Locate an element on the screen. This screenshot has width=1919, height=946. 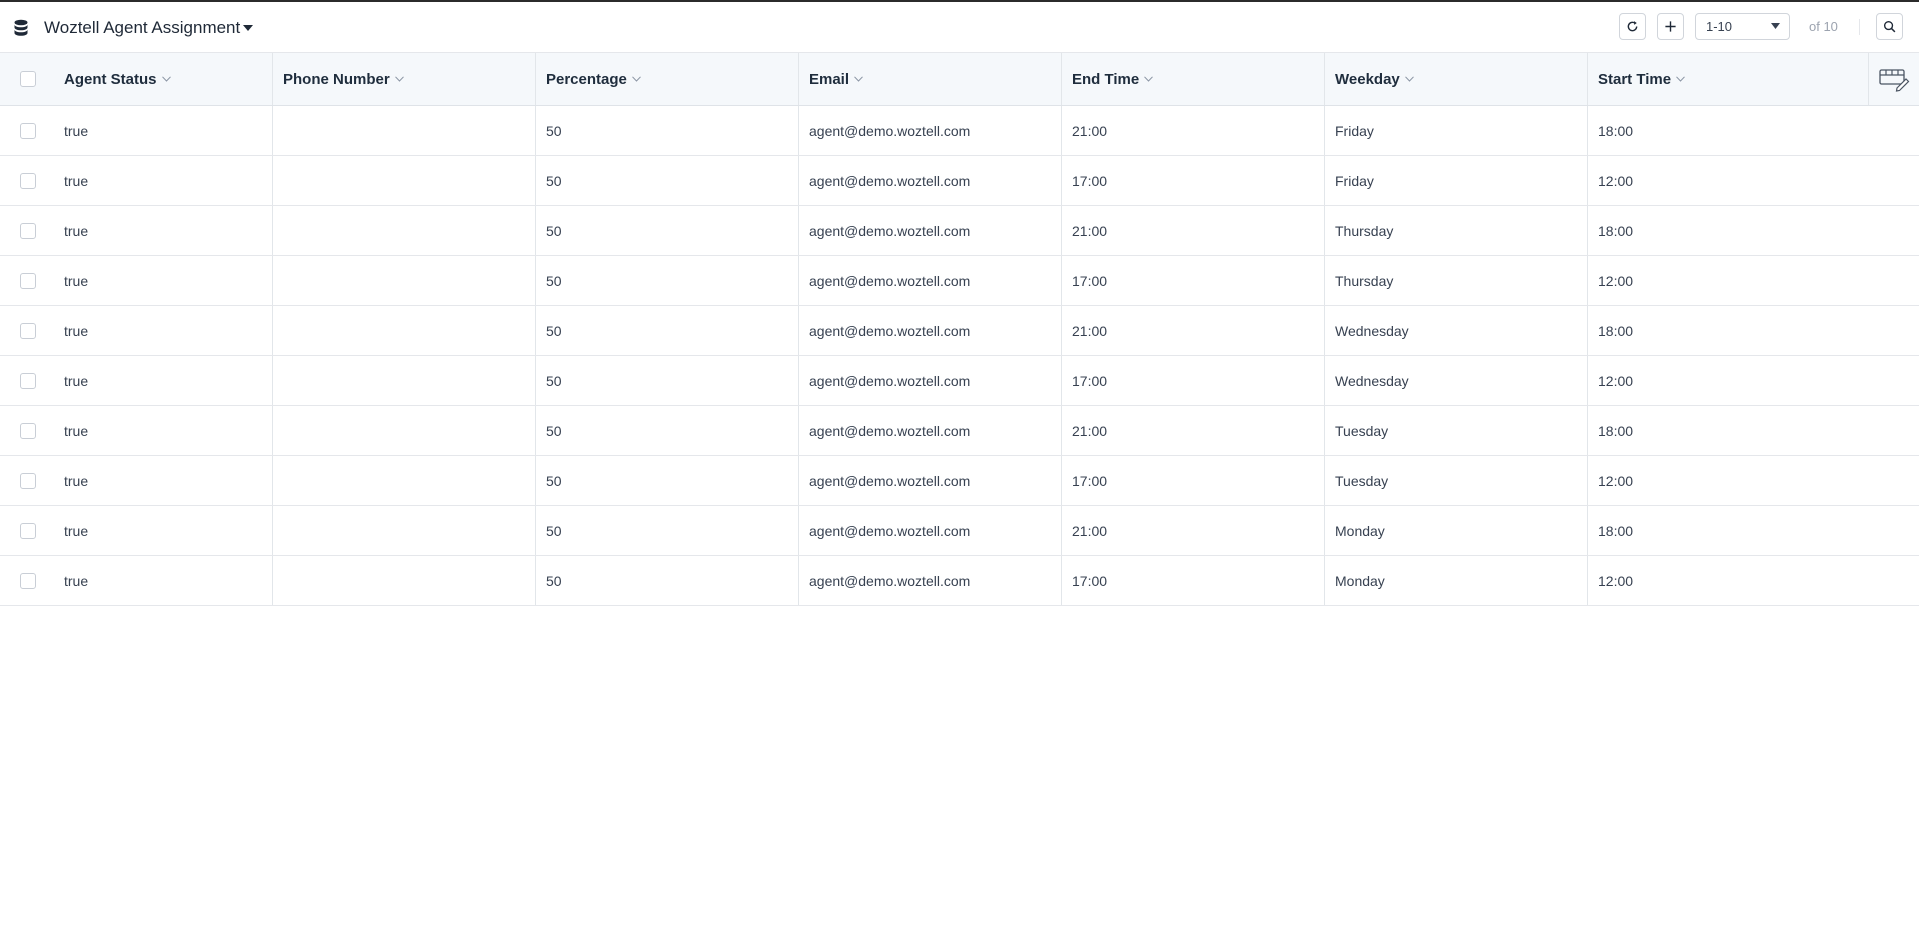
column-header-agent-status: Agent Status is located at coordinates (163, 79).